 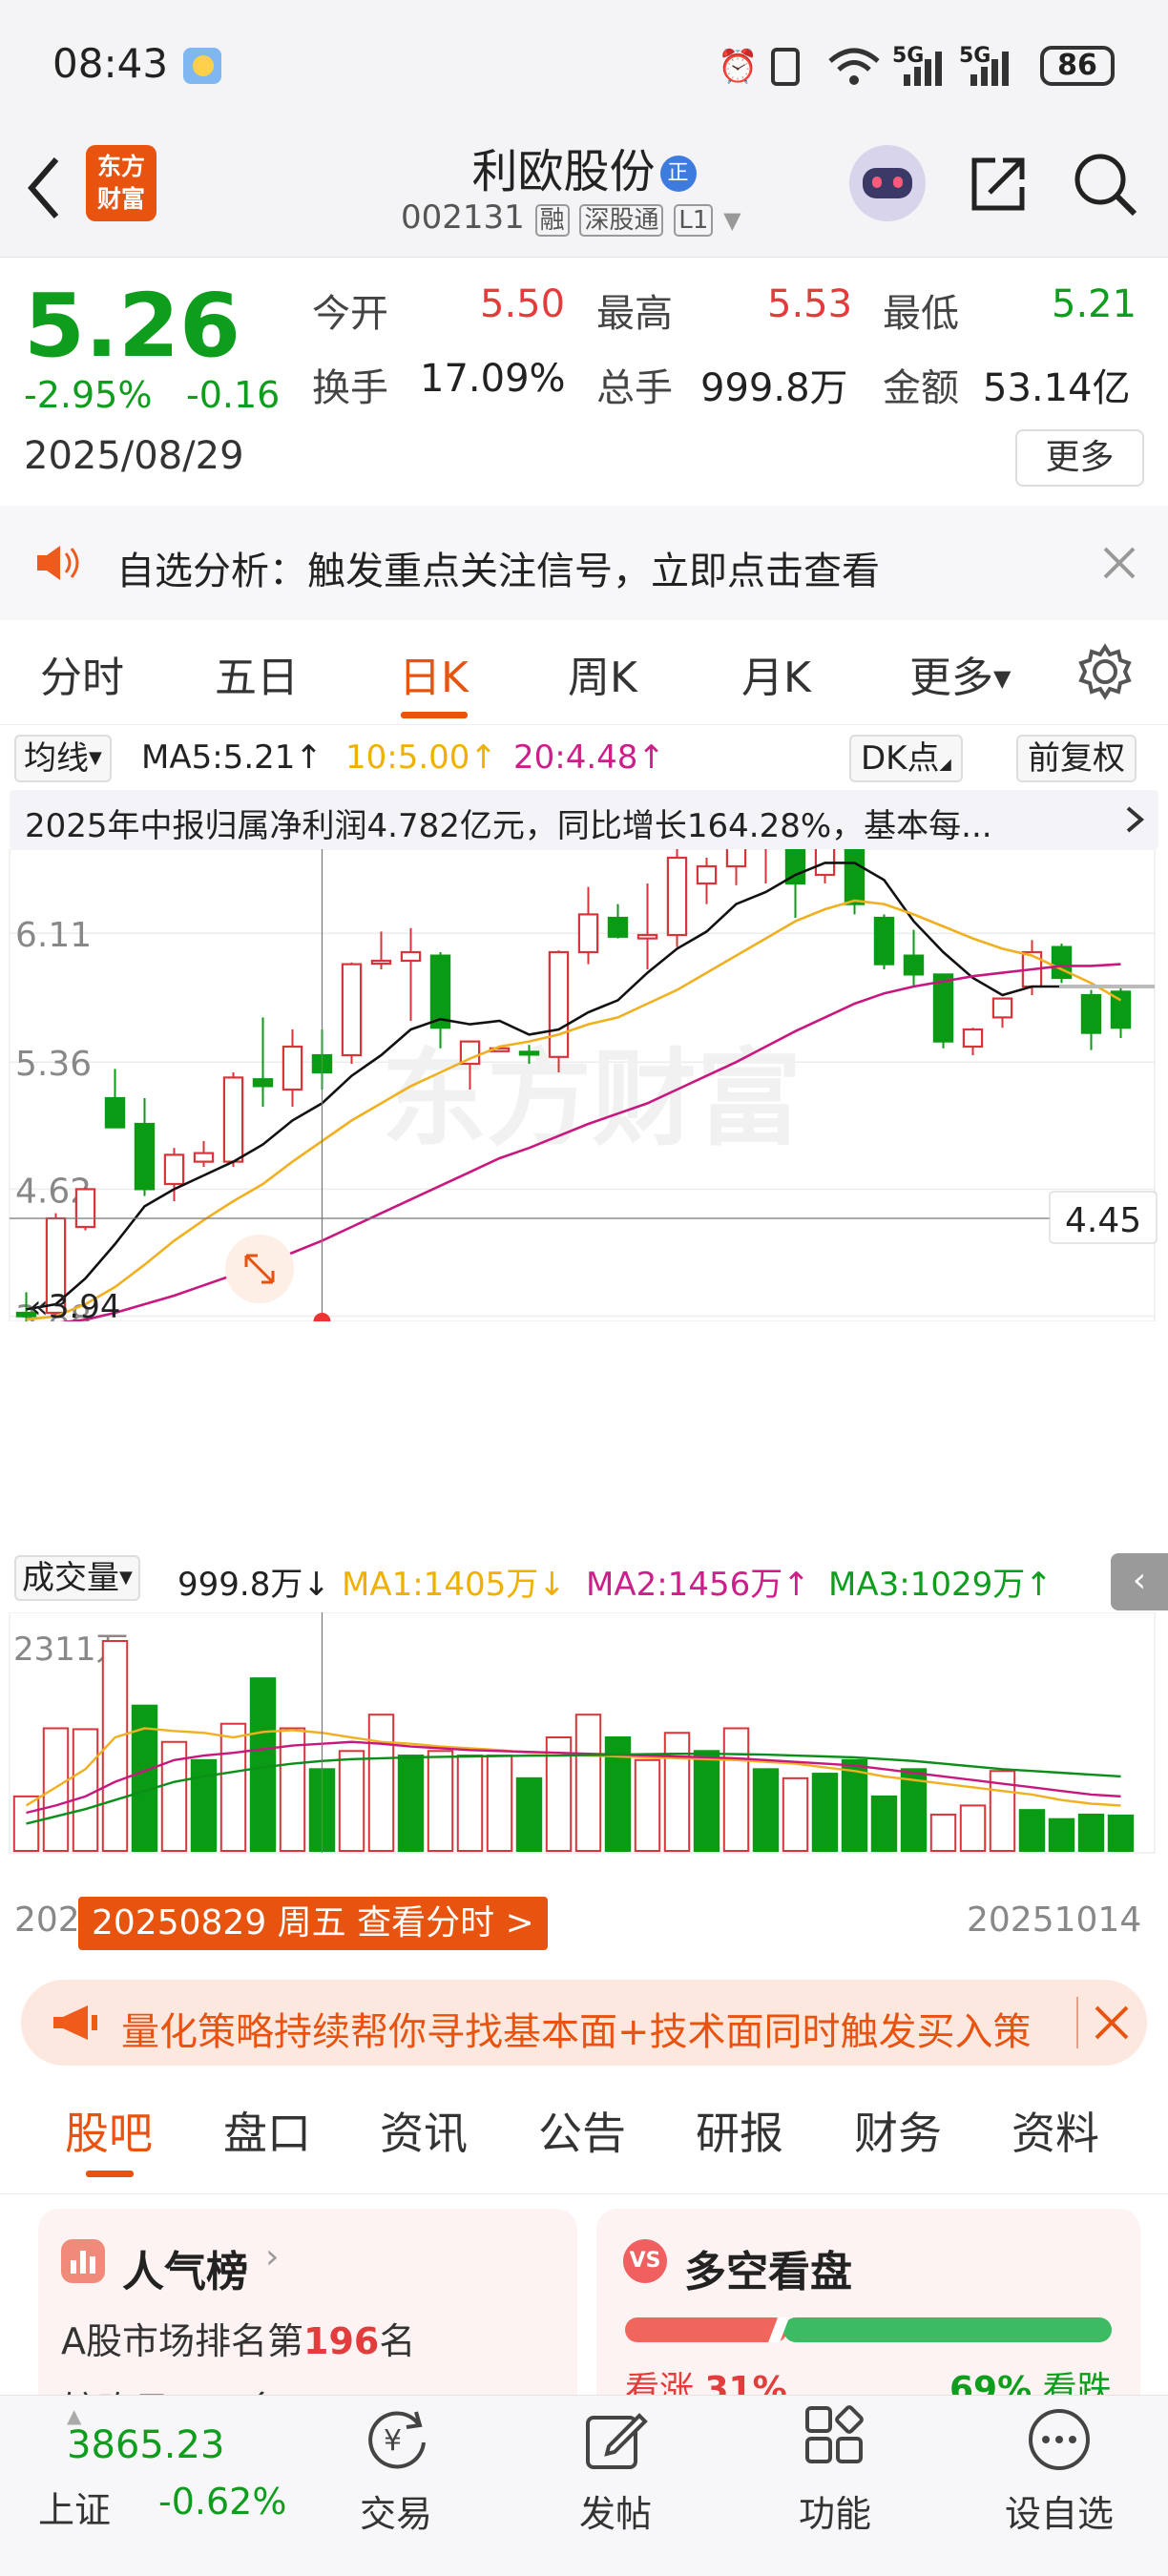 What do you see at coordinates (552, 220) in the screenshot?
I see `tag-rong: 融` at bounding box center [552, 220].